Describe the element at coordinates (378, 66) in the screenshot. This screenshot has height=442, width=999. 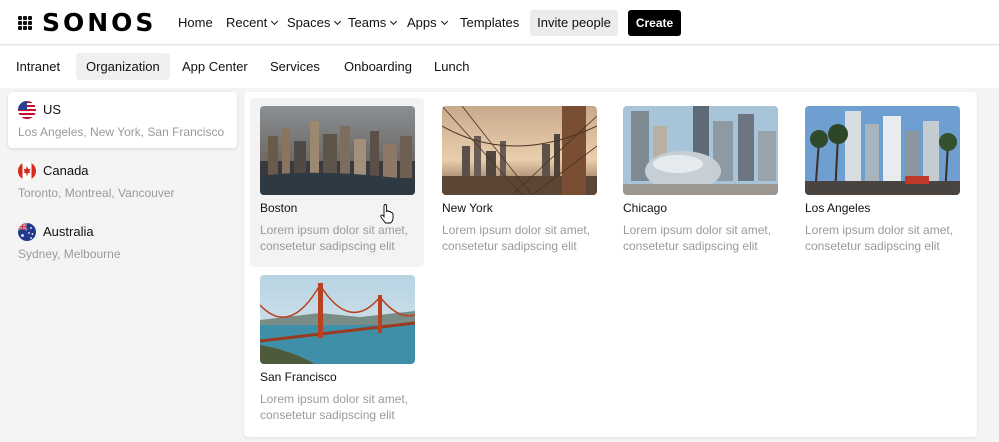
I see `tab-onboarding: Onboarding` at that location.